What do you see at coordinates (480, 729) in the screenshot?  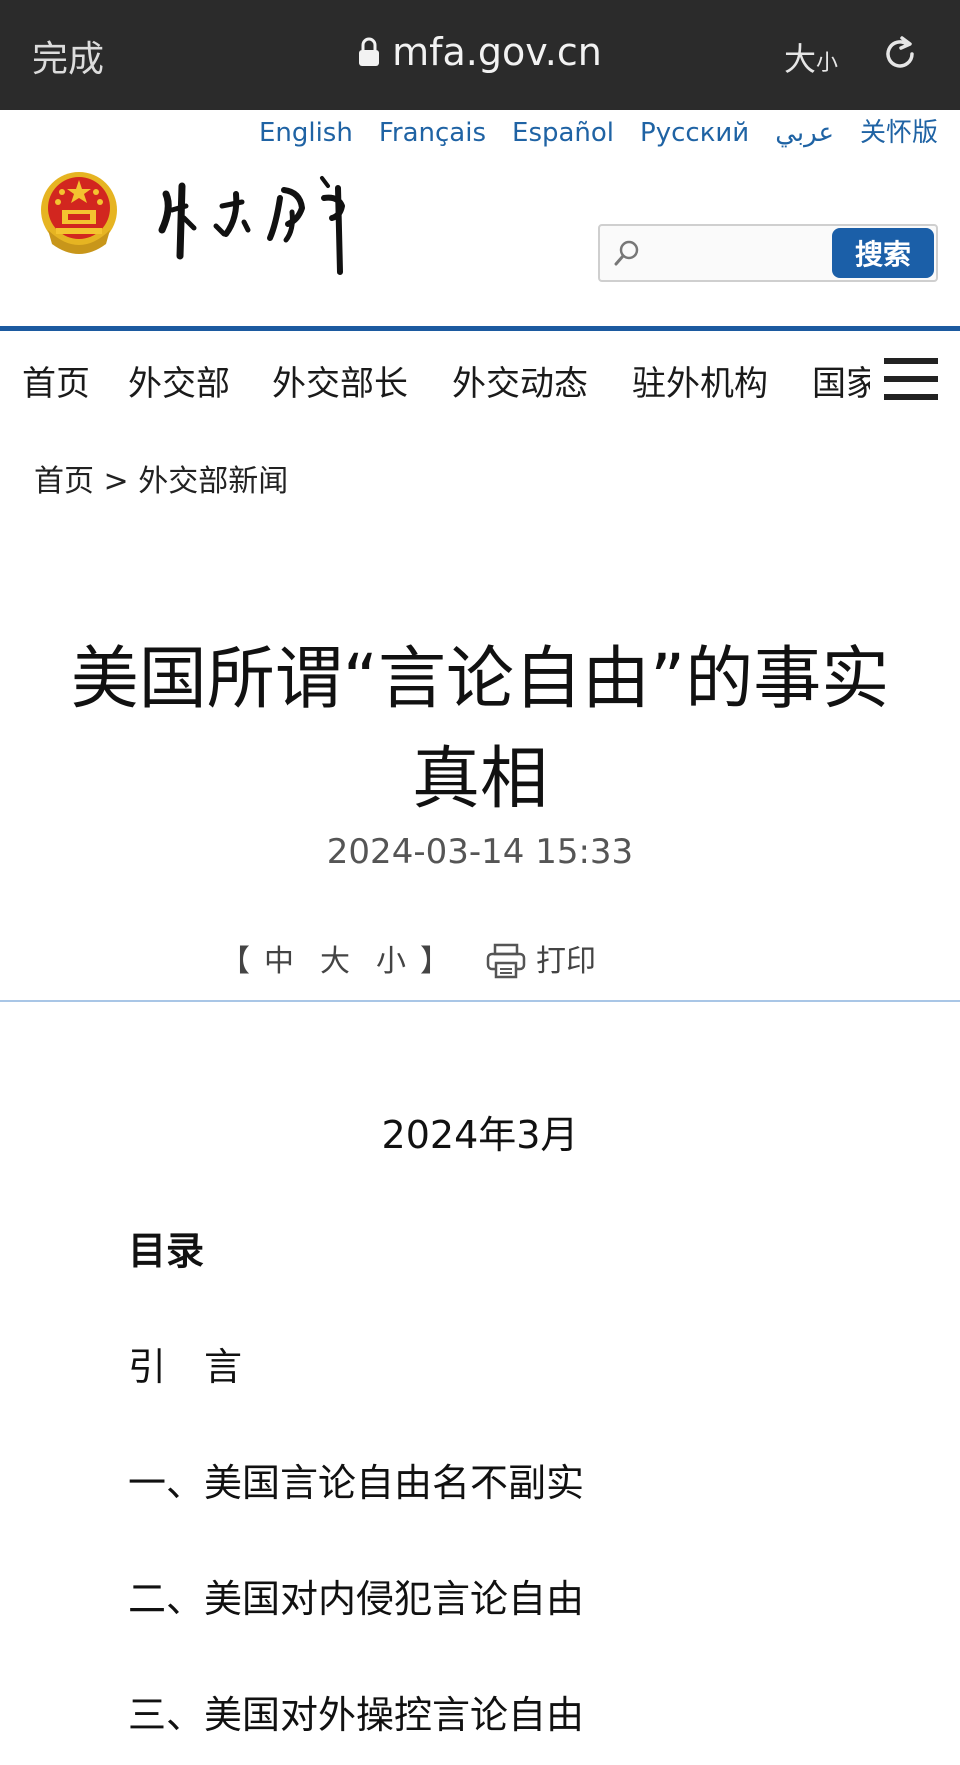 I see `page-title: 美国所谓“言论自由”的事实真相` at bounding box center [480, 729].